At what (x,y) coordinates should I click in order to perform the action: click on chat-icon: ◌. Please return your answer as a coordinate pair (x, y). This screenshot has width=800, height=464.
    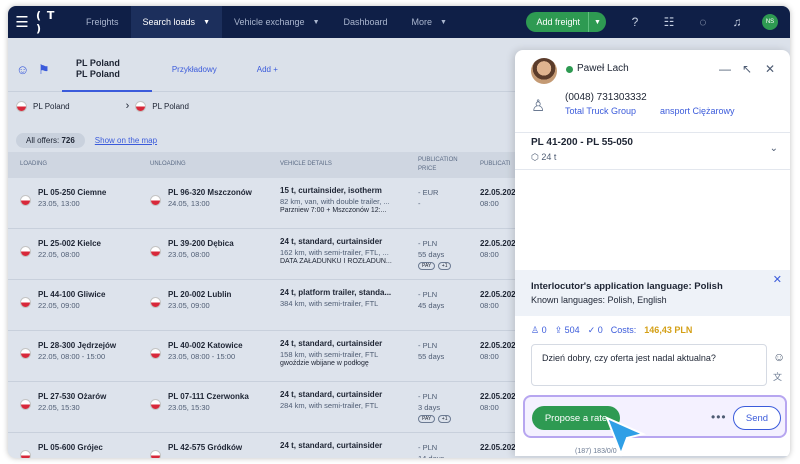
    Looking at the image, I should click on (703, 22).